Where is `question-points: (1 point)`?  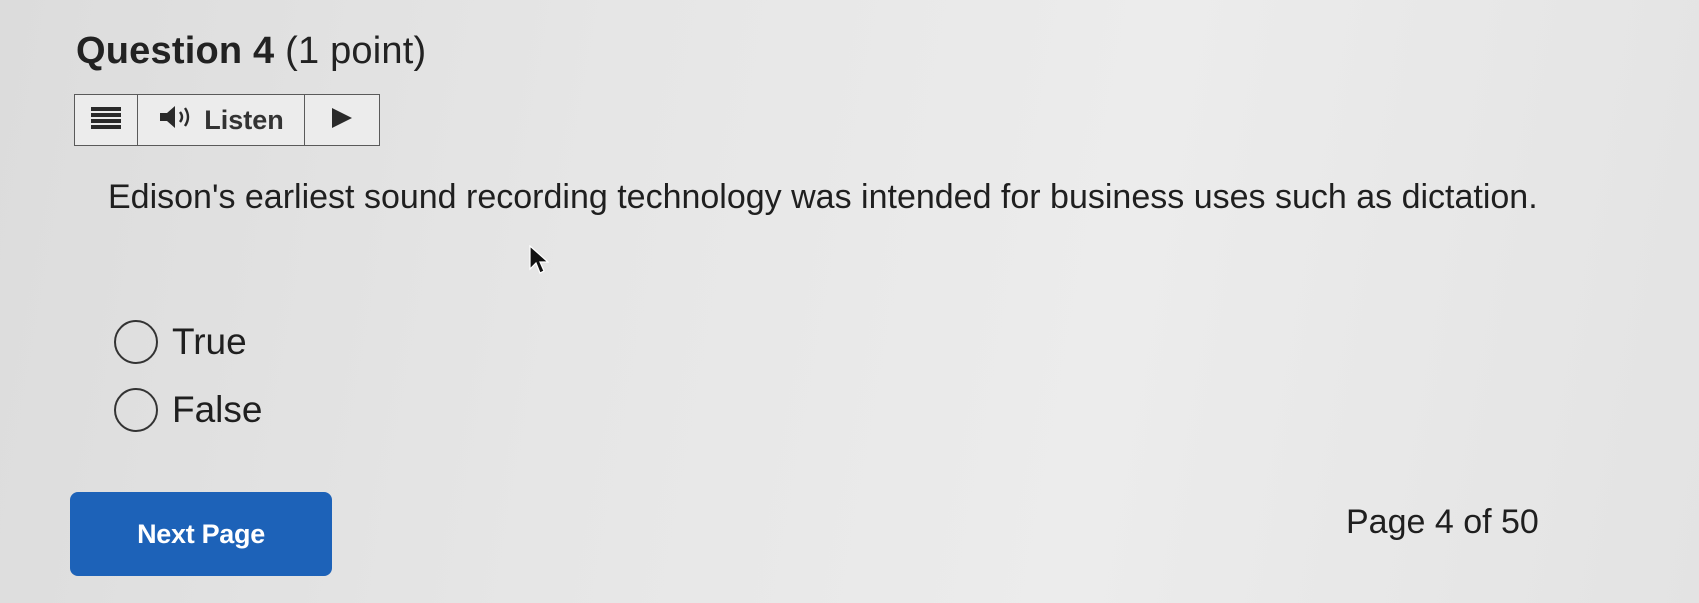
question-points: (1 point) is located at coordinates (356, 51).